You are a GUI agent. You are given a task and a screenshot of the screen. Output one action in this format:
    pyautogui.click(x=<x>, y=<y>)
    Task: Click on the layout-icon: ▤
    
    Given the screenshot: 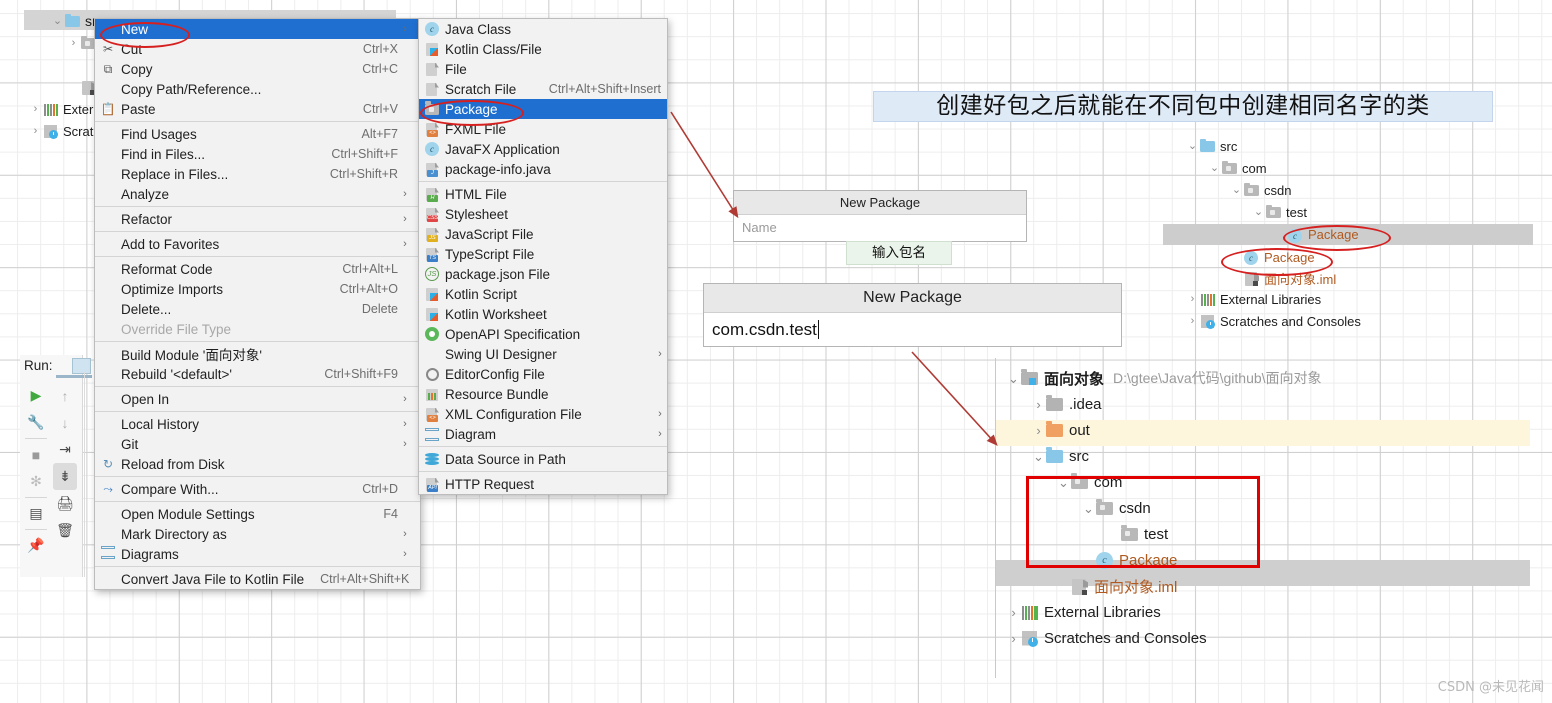 What is the action you would take?
    pyautogui.click(x=36, y=513)
    